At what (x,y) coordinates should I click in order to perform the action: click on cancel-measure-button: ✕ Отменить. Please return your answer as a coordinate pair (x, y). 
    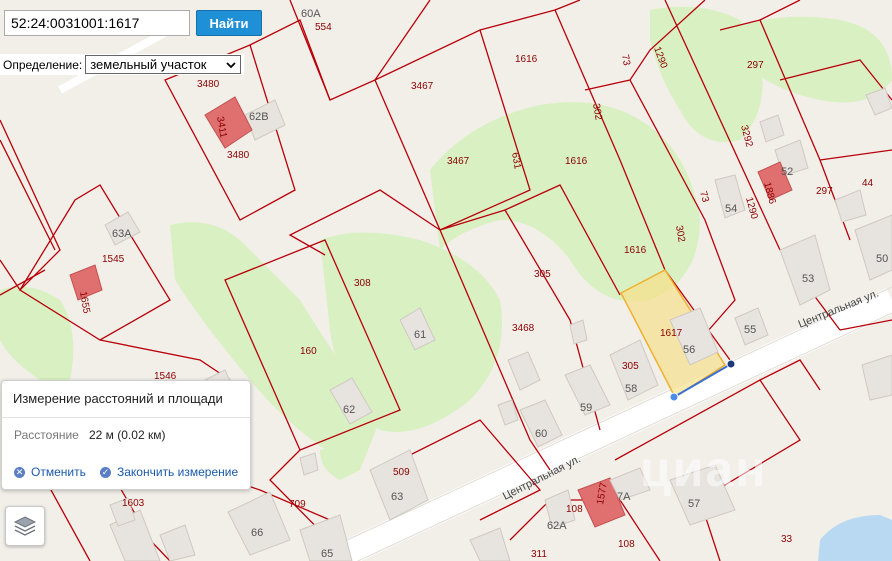
    Looking at the image, I should click on (50, 472).